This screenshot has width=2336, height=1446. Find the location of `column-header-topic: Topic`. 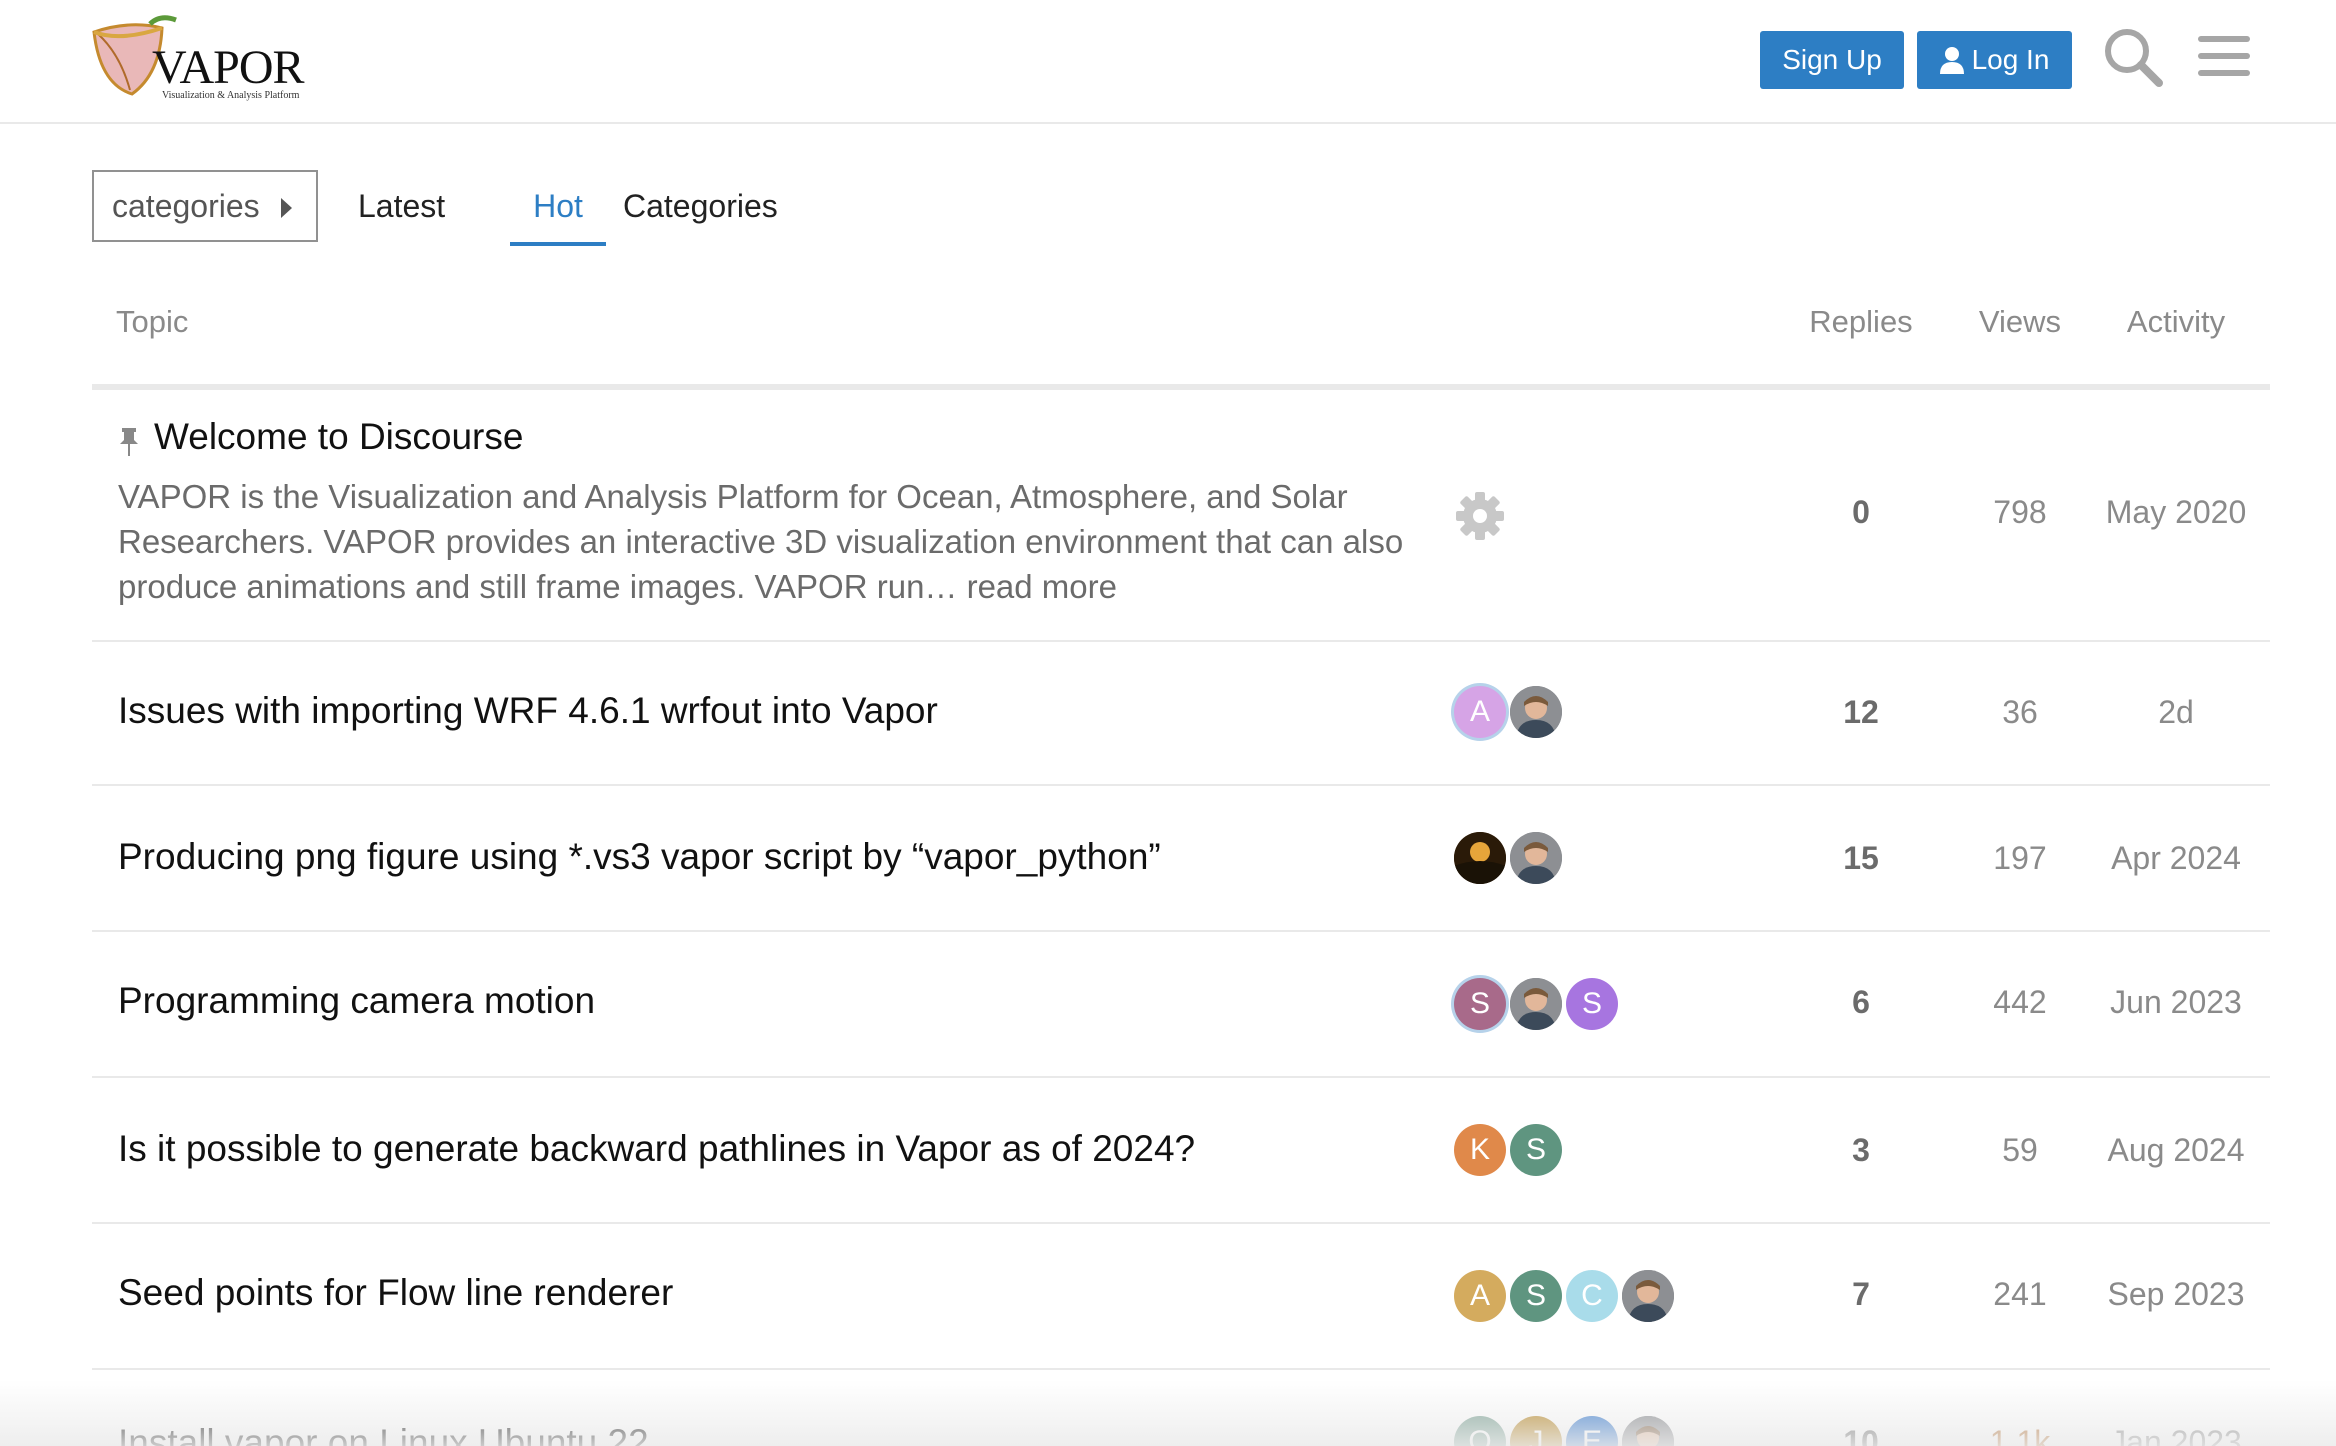

column-header-topic: Topic is located at coordinates (152, 321).